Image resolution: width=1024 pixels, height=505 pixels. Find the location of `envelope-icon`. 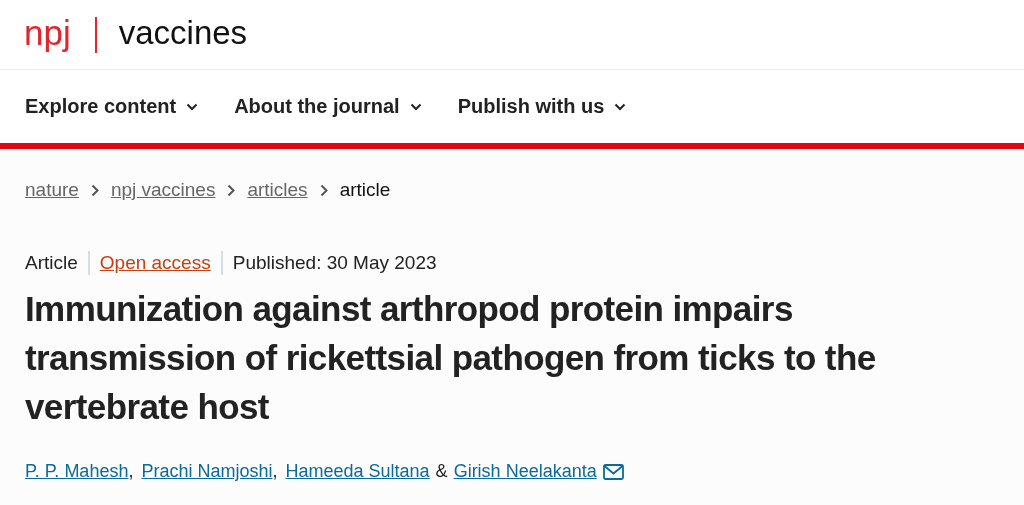

envelope-icon is located at coordinates (613, 471).